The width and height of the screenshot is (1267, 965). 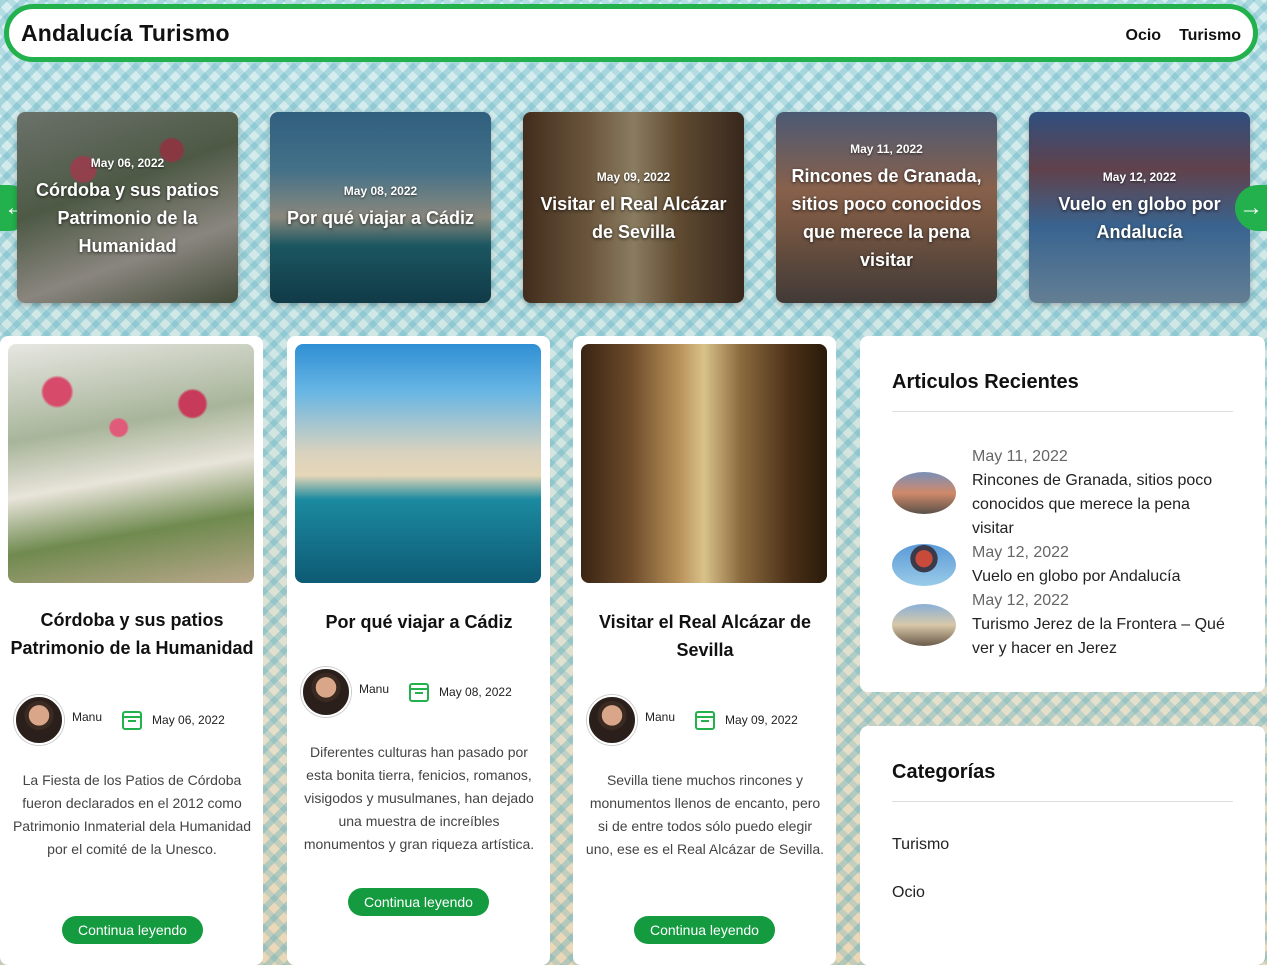 I want to click on post-title: Por qué viajar a Cádiz, so click(x=419, y=622).